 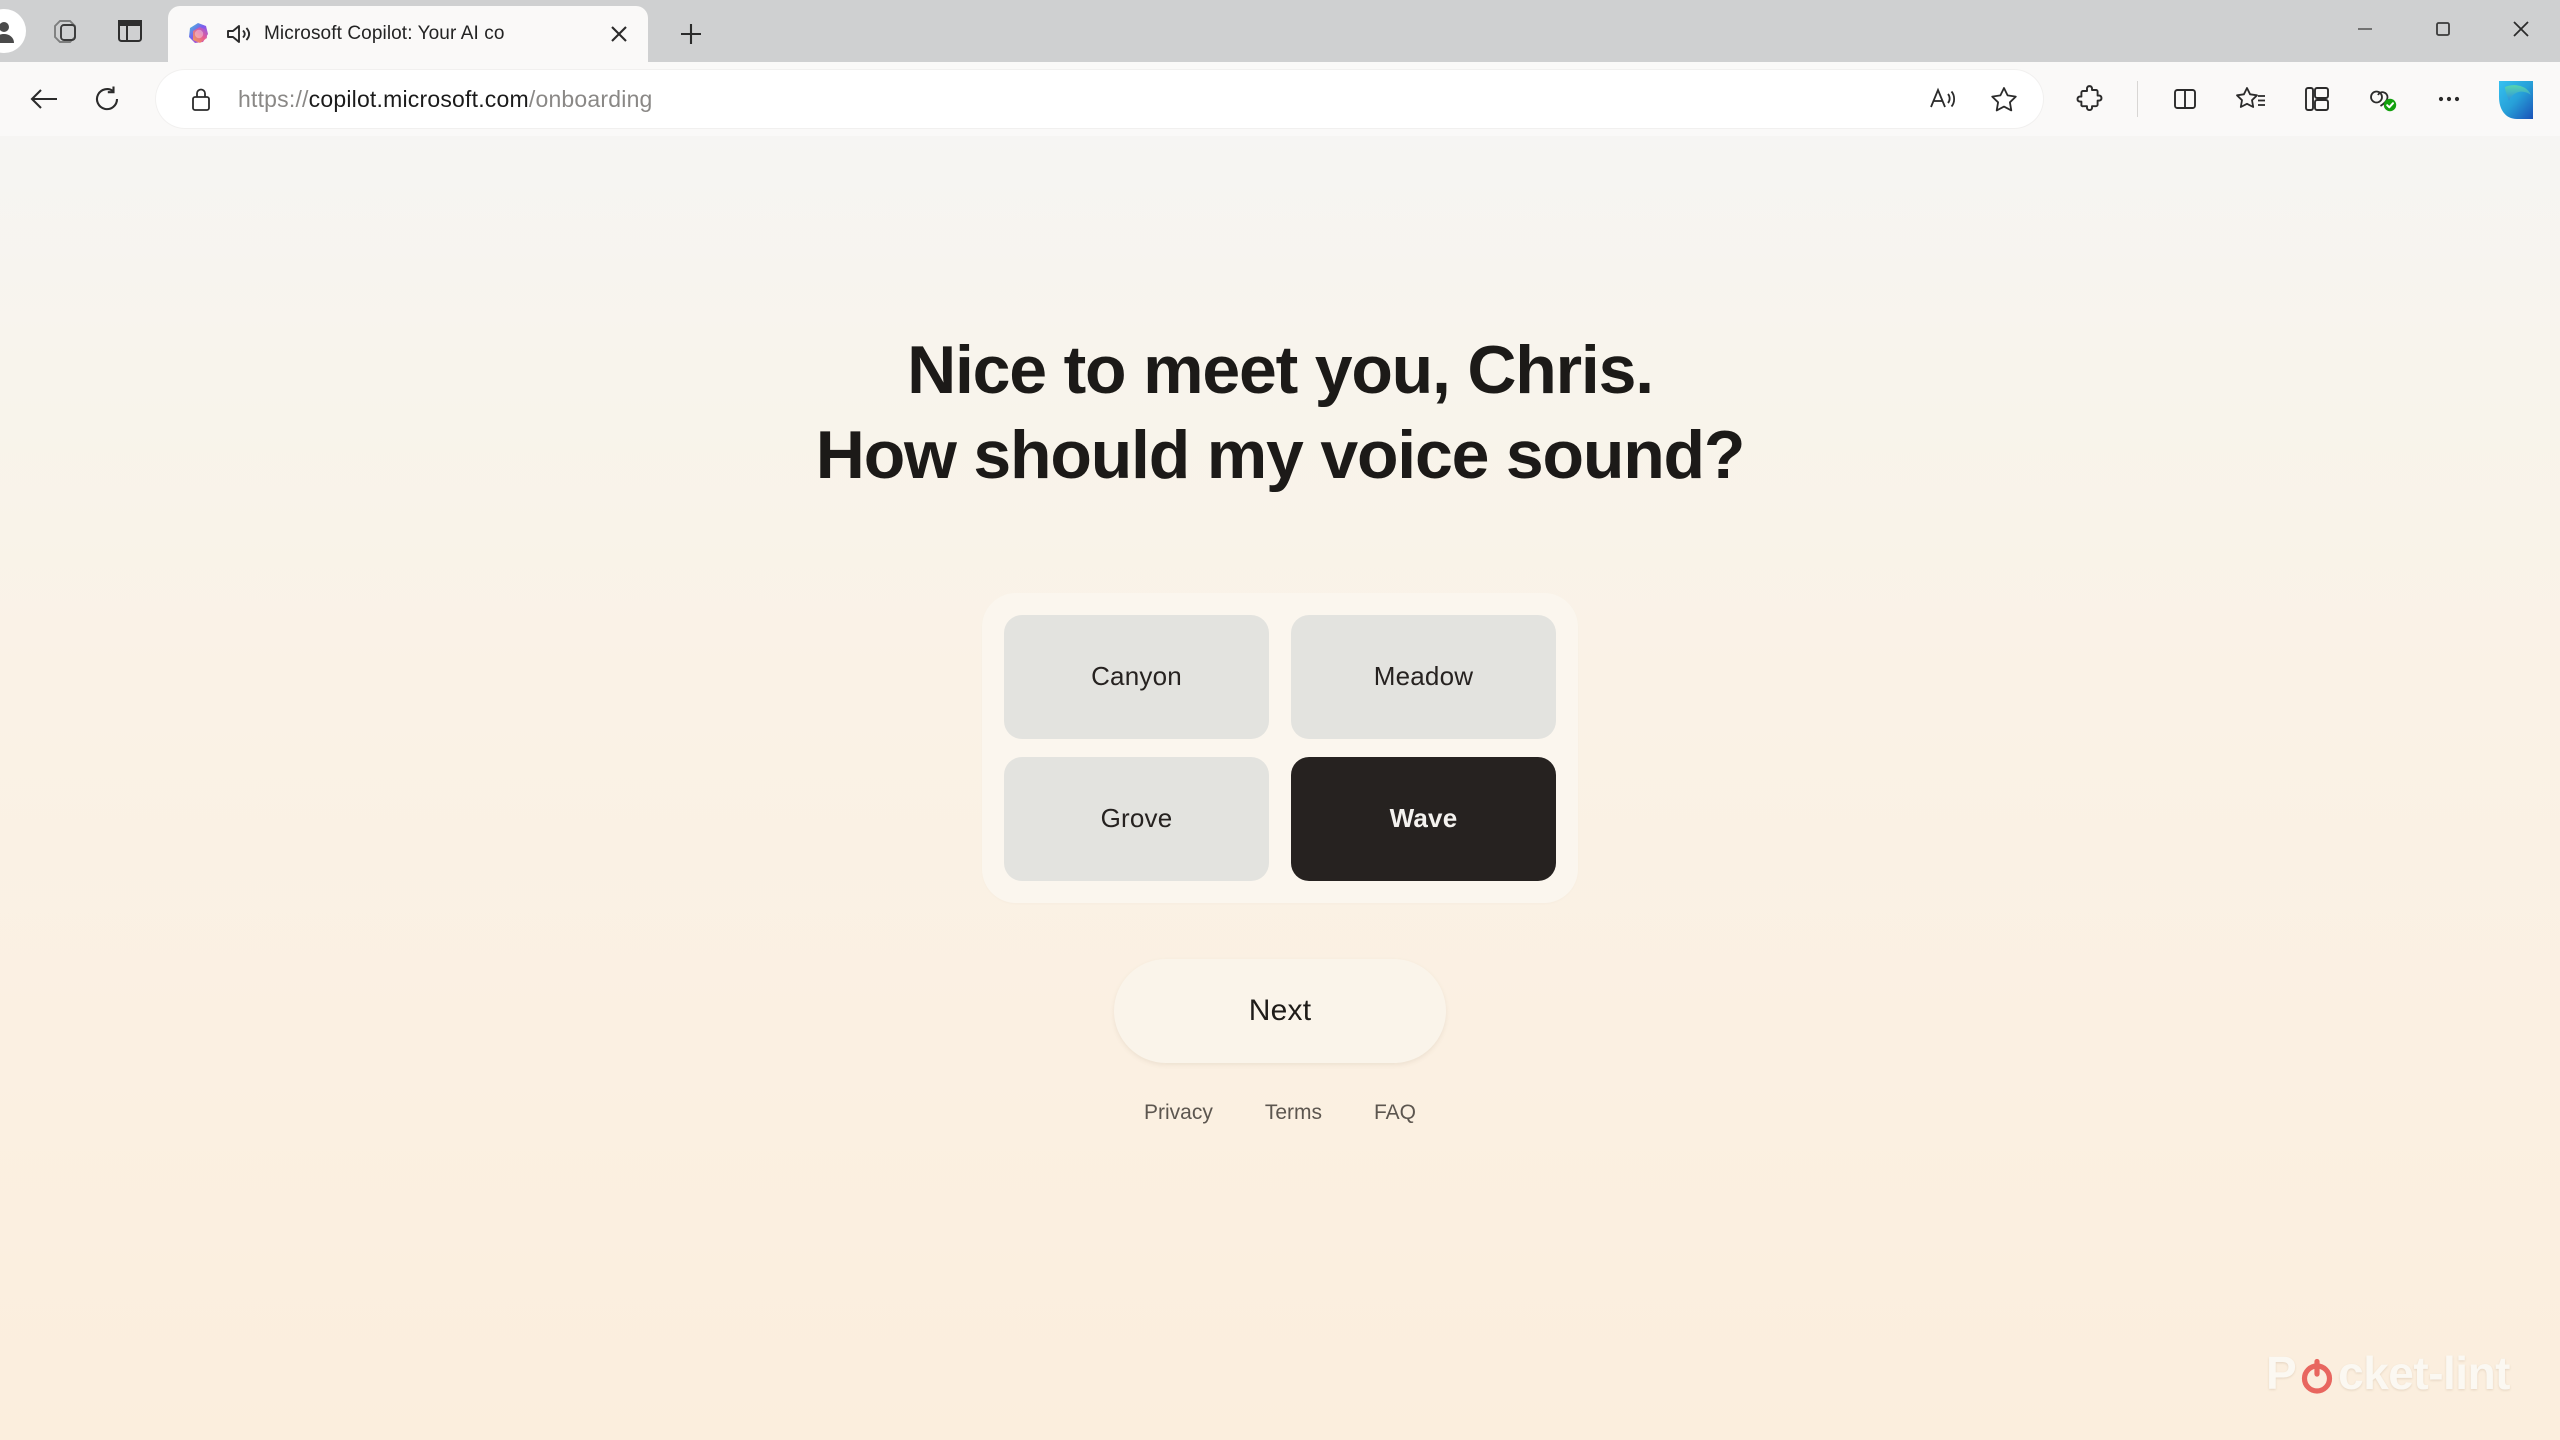 I want to click on tab-close-button, so click(x=619, y=34).